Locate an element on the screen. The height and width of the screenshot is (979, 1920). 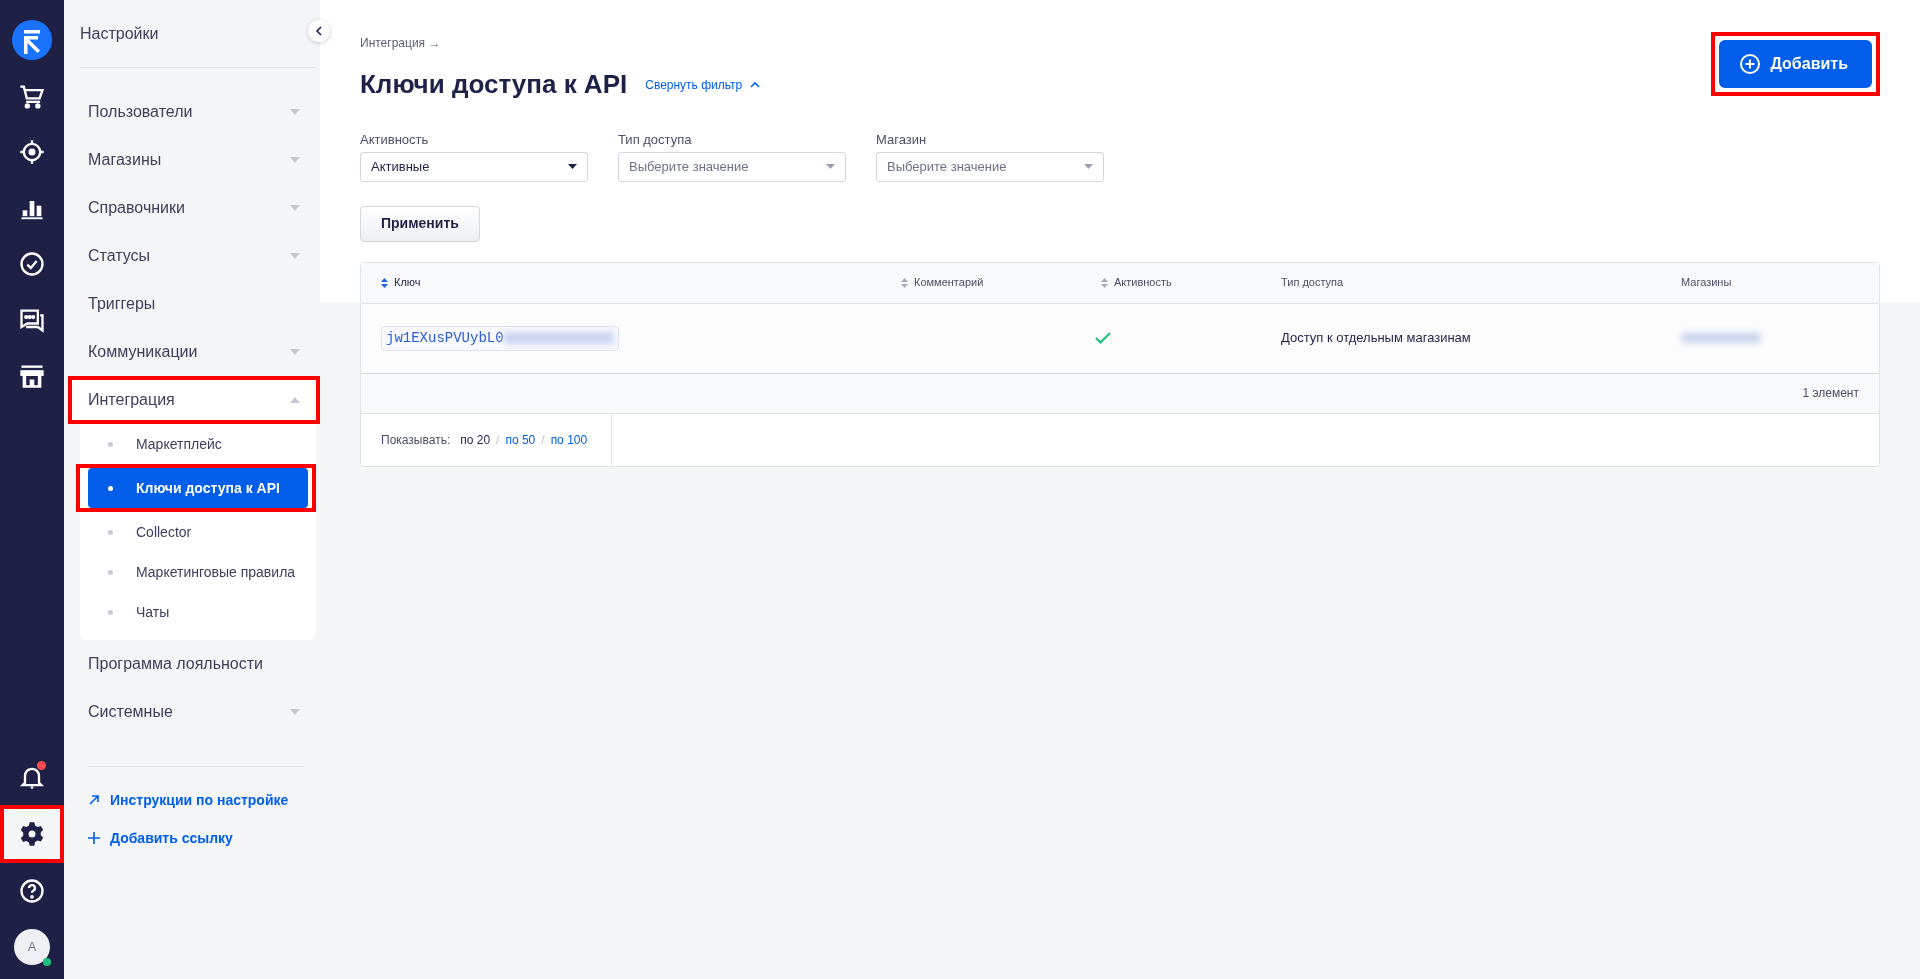
submenu-item: Ключи доступа к API is located at coordinates (198, 488).